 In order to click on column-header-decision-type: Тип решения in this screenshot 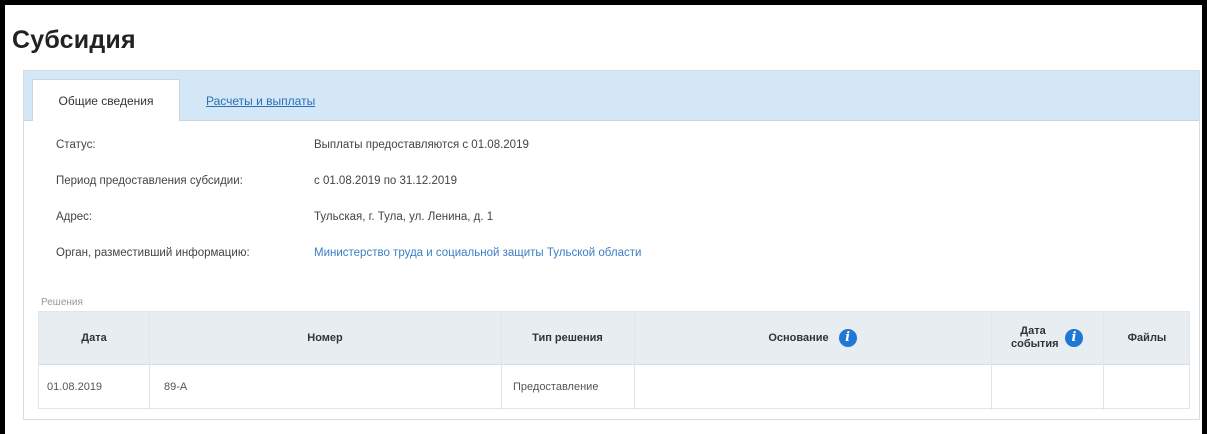, I will do `click(567, 338)`.